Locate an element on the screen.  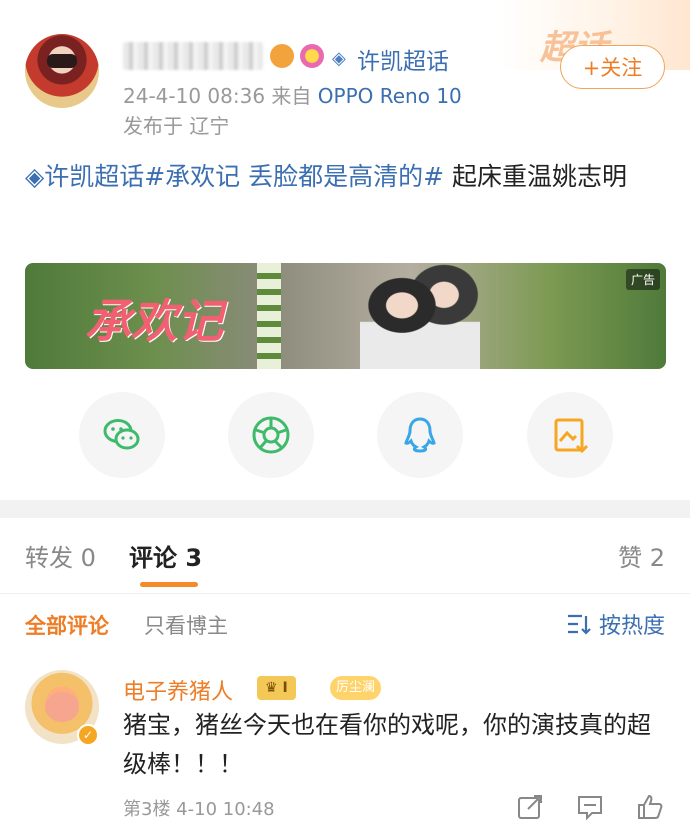
reply-icon is located at coordinates (590, 807).